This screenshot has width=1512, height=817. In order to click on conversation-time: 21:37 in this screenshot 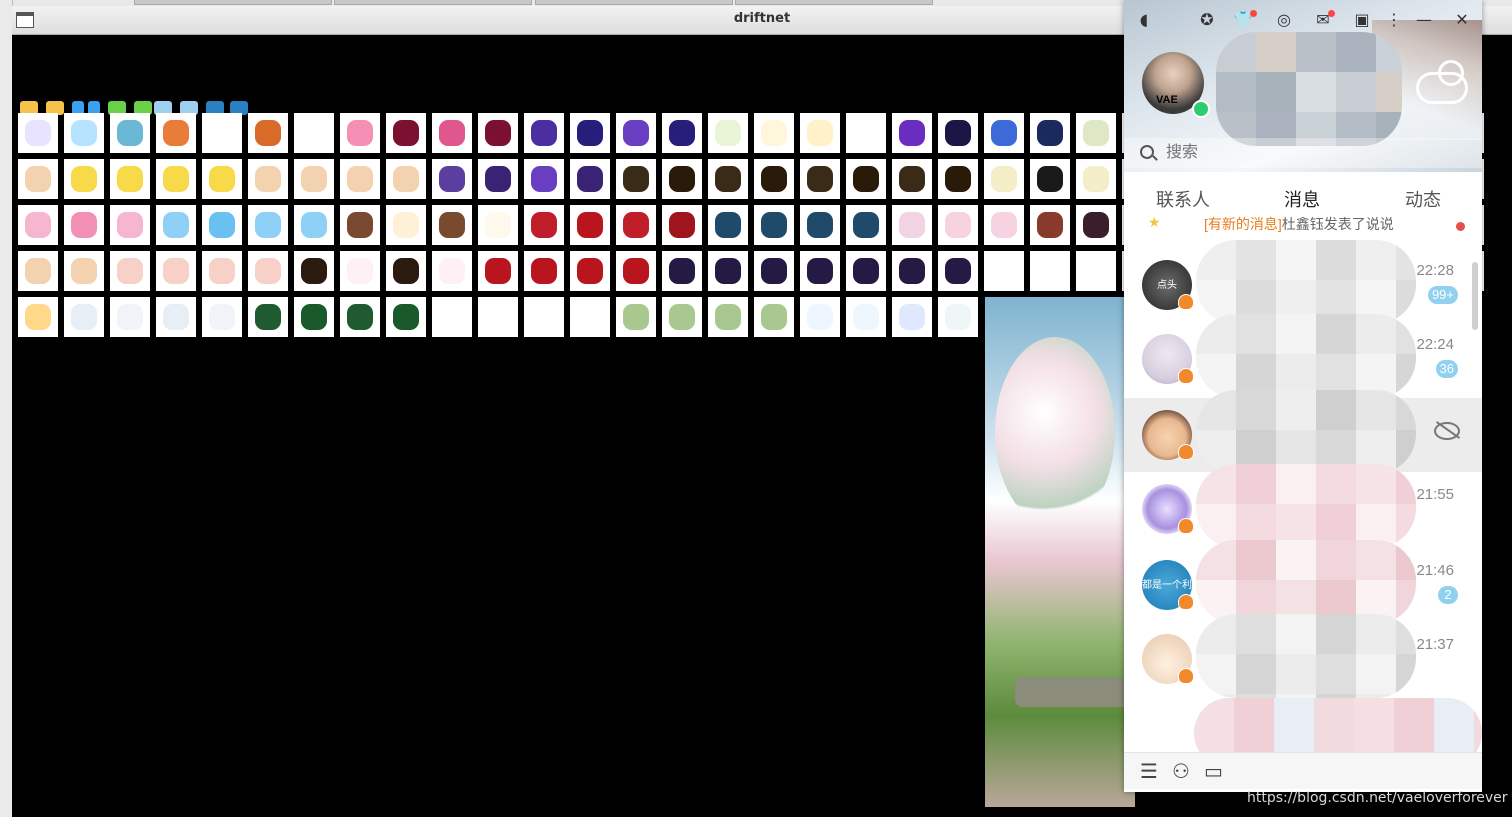, I will do `click(1435, 644)`.